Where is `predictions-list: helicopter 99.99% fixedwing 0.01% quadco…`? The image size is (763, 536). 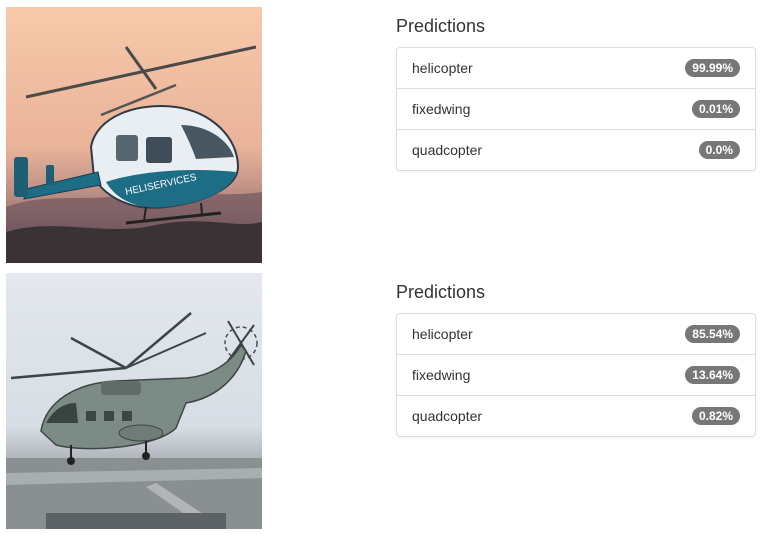 predictions-list: helicopter 99.99% fixedwing 0.01% quadco… is located at coordinates (576, 109).